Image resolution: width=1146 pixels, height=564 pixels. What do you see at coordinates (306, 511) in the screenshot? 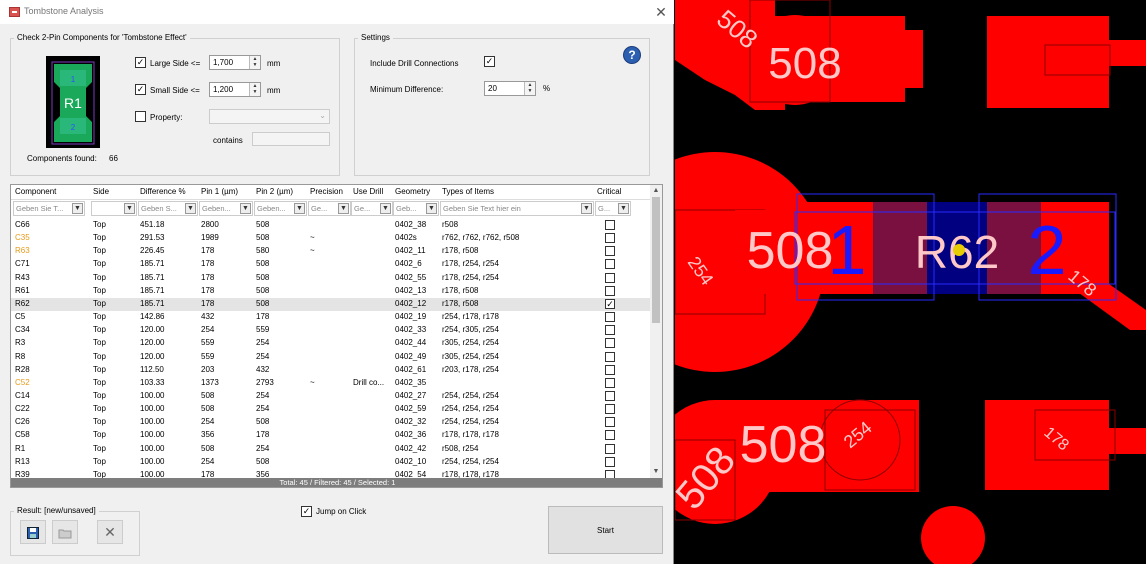
I see `jump-on-click-checkbox: ✓` at bounding box center [306, 511].